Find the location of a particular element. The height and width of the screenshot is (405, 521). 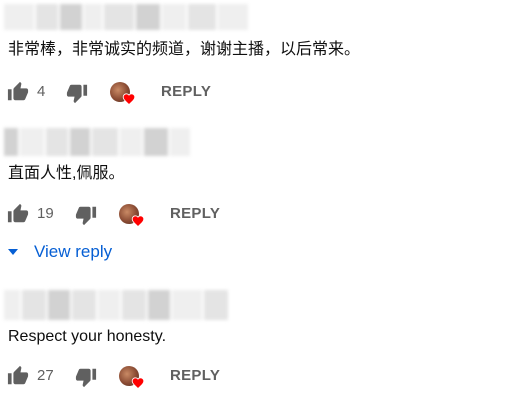

like-count: 19 is located at coordinates (45, 213).